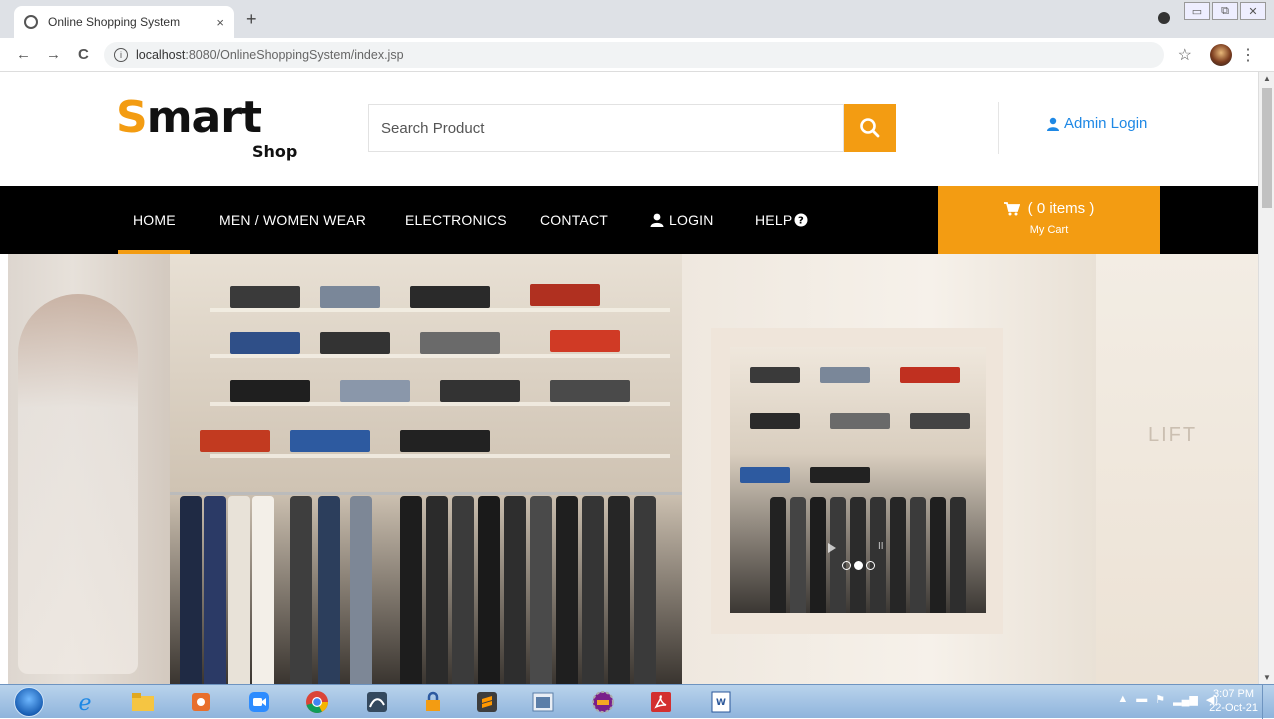  What do you see at coordinates (1233, 708) in the screenshot?
I see `clock-date: 22-Oct-21` at bounding box center [1233, 708].